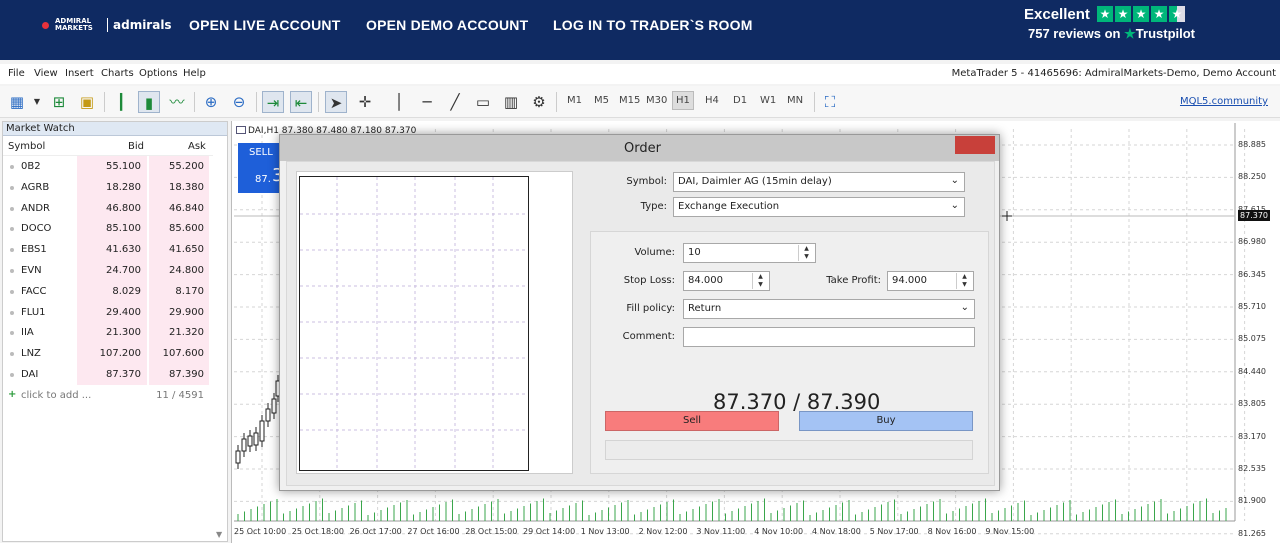  I want to click on market-watch-row: DOCO 85.100 85.600, so click(115, 229).